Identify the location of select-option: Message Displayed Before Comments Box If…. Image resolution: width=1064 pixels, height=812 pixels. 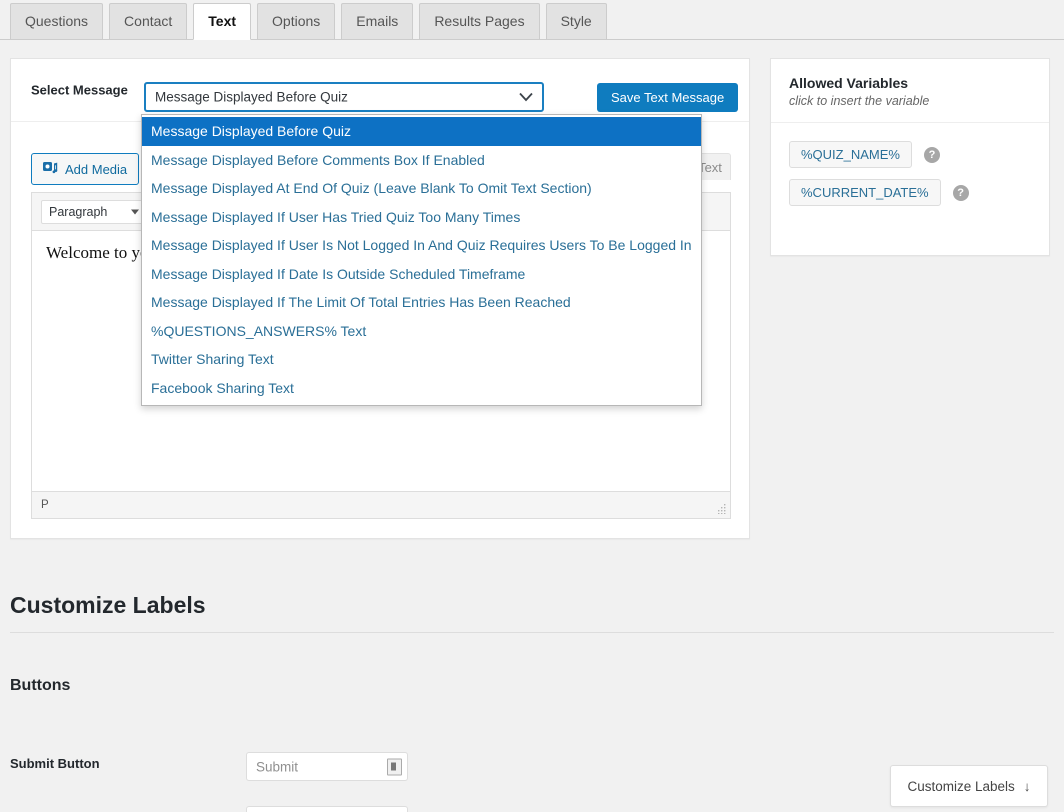
(421, 160).